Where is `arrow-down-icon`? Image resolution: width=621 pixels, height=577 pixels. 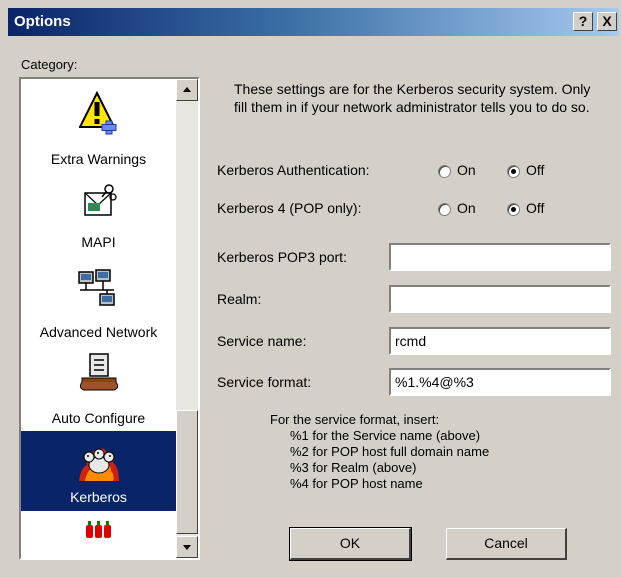 arrow-down-icon is located at coordinates (187, 547).